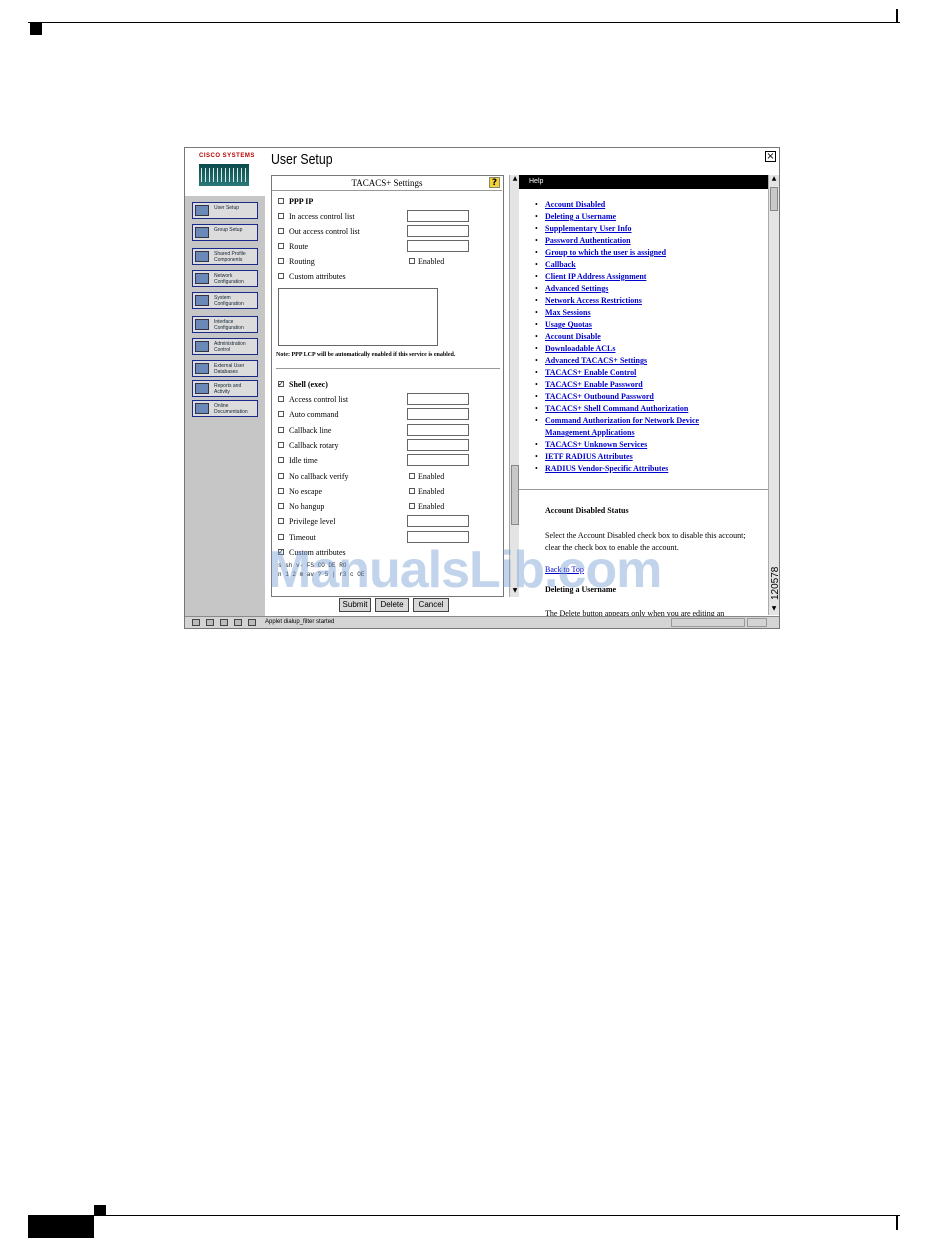  I want to click on ppp-custom-attributes-textarea, so click(358, 317).